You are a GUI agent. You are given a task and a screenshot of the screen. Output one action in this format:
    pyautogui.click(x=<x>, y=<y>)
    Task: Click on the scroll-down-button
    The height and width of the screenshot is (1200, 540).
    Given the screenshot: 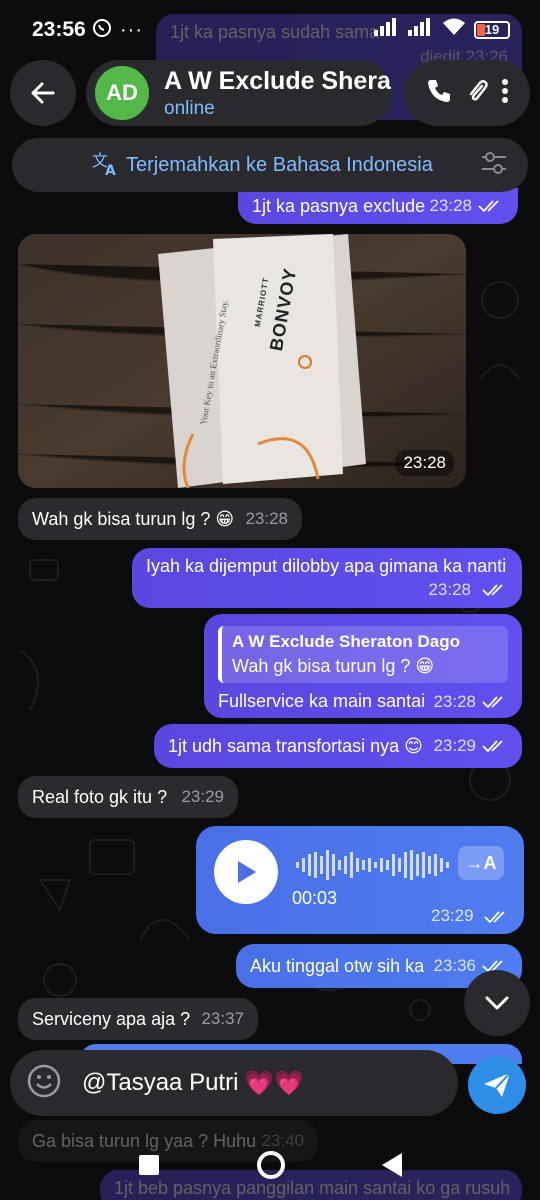 What is the action you would take?
    pyautogui.click(x=497, y=1003)
    